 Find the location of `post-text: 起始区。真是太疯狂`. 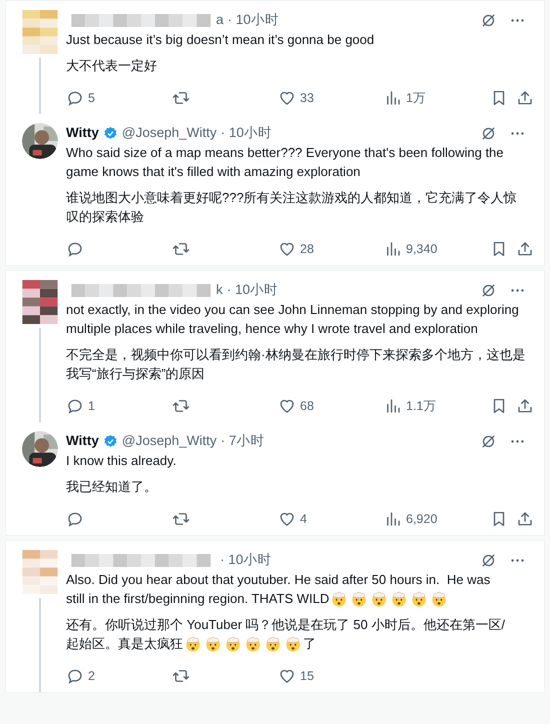

post-text: 起始区。真是太疯狂 is located at coordinates (124, 644).